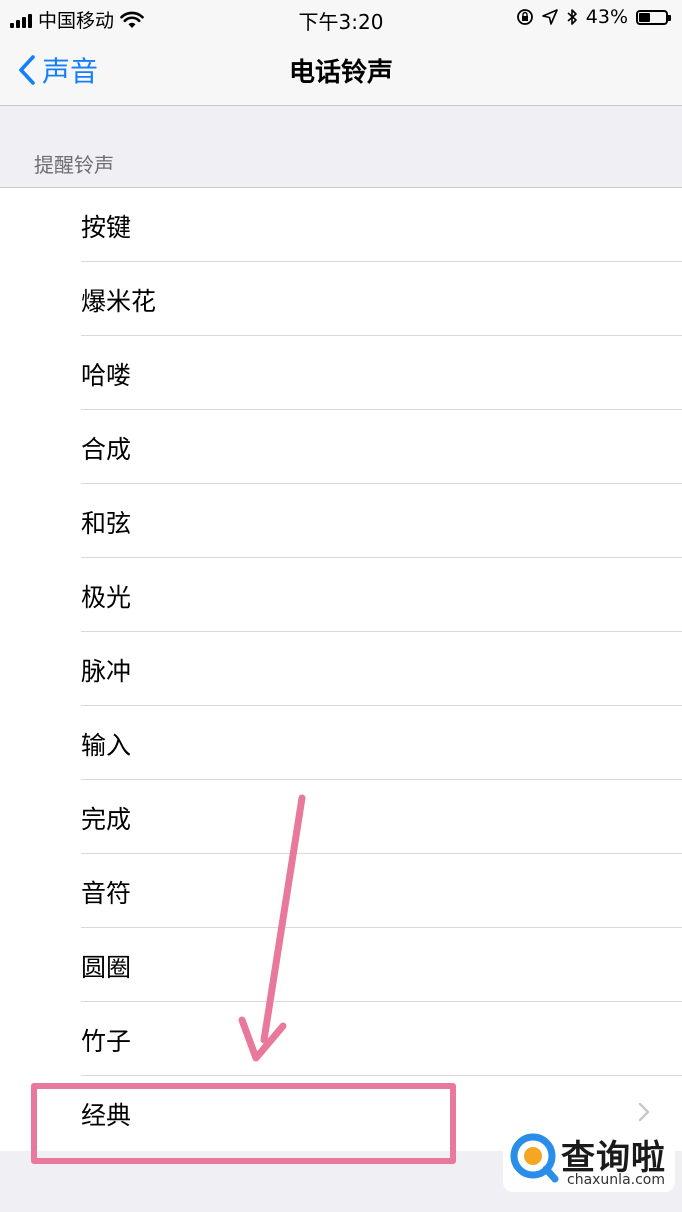  I want to click on list-item: 脉冲, so click(341, 669).